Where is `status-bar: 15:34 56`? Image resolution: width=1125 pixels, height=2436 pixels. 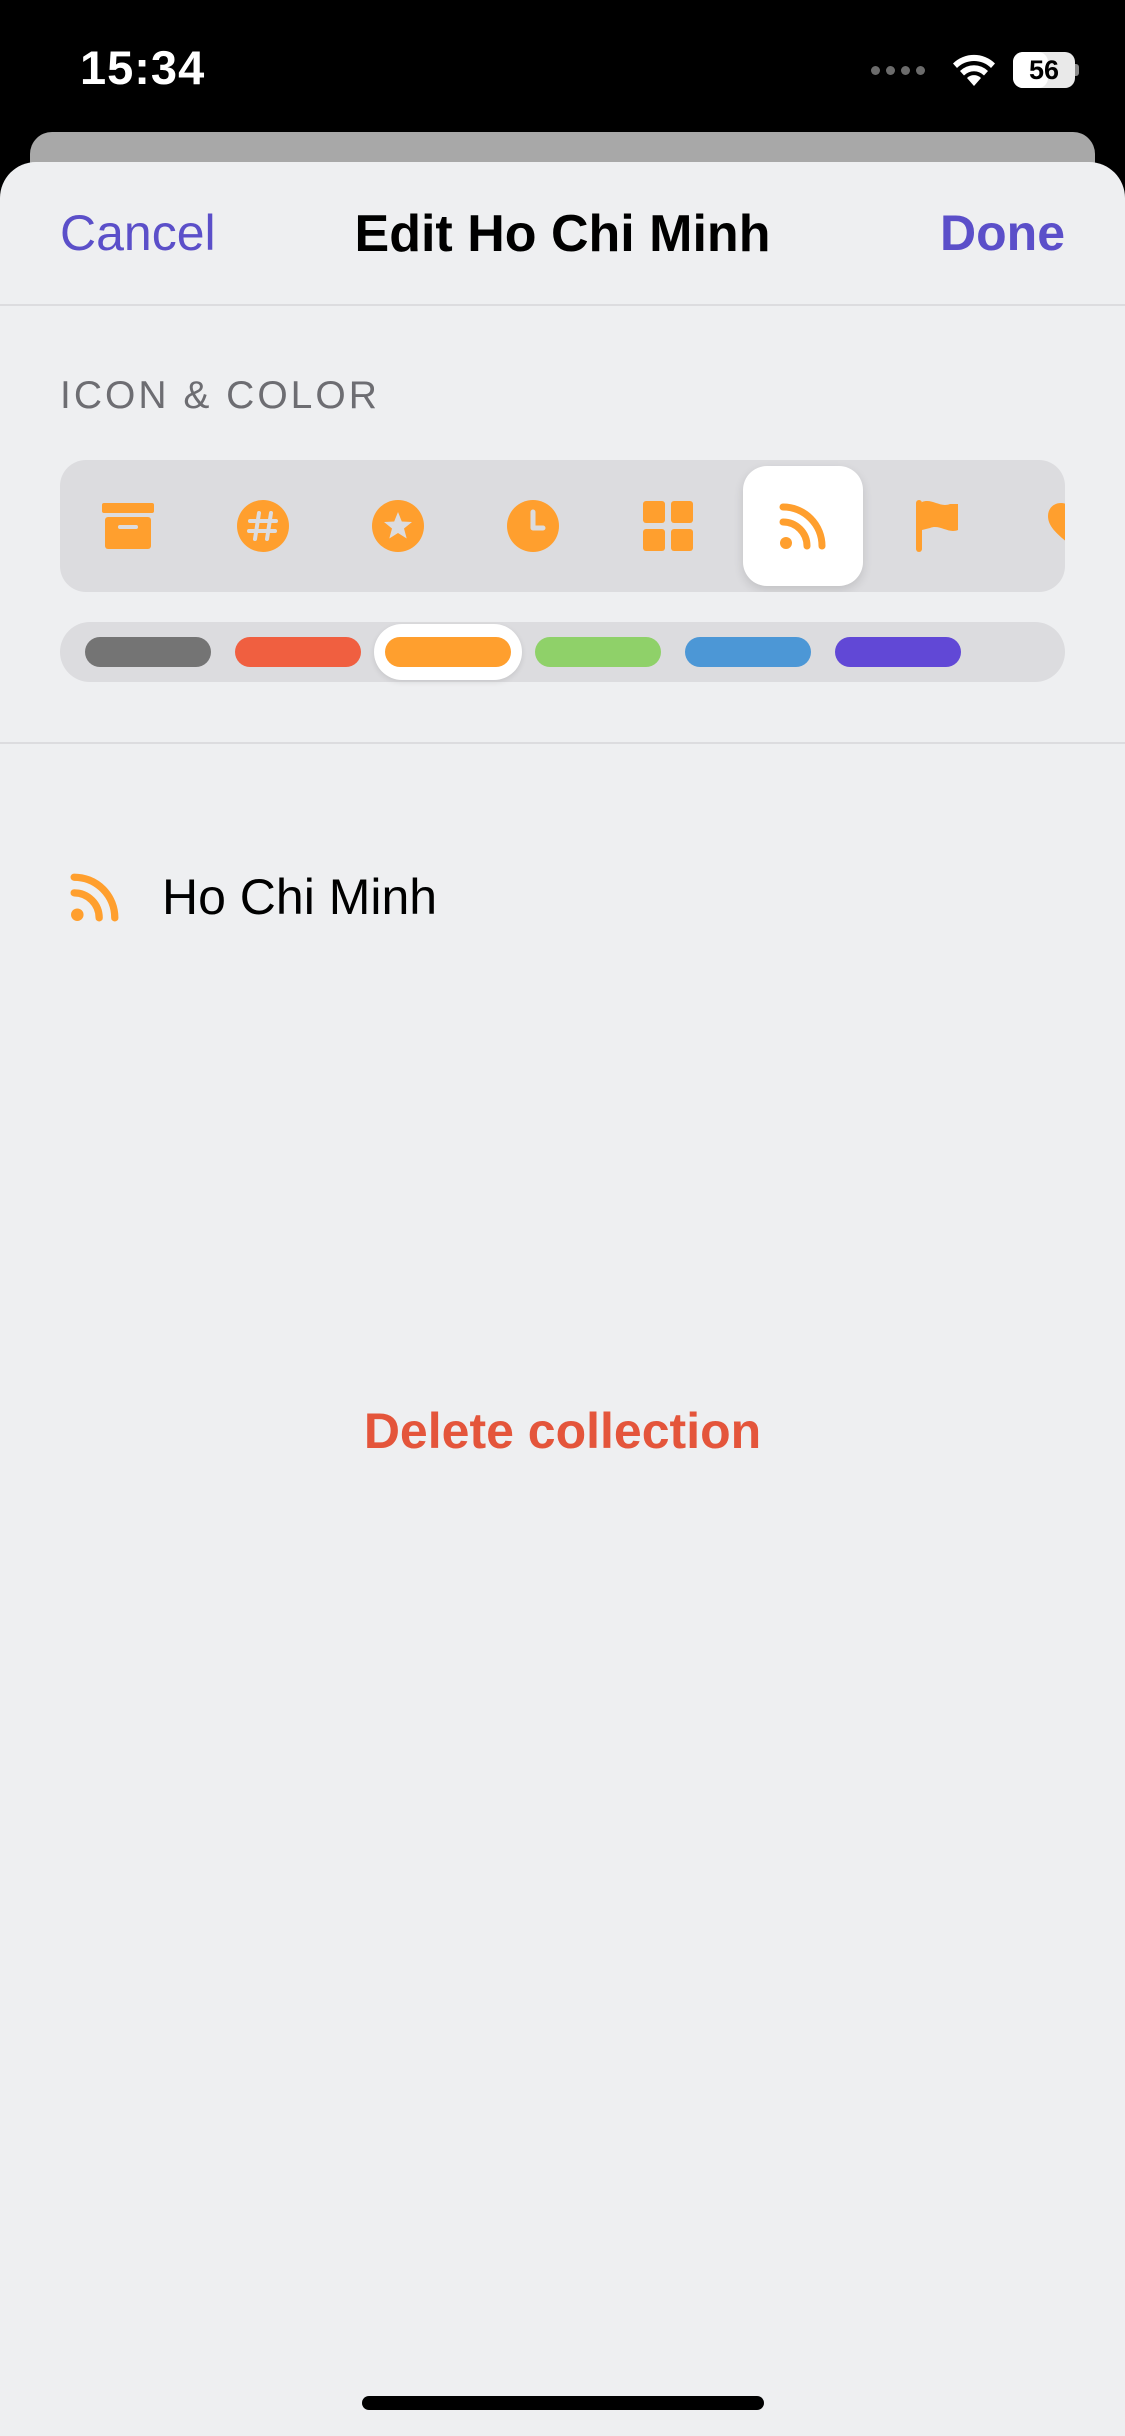
status-bar: 15:34 56 is located at coordinates (562, 67).